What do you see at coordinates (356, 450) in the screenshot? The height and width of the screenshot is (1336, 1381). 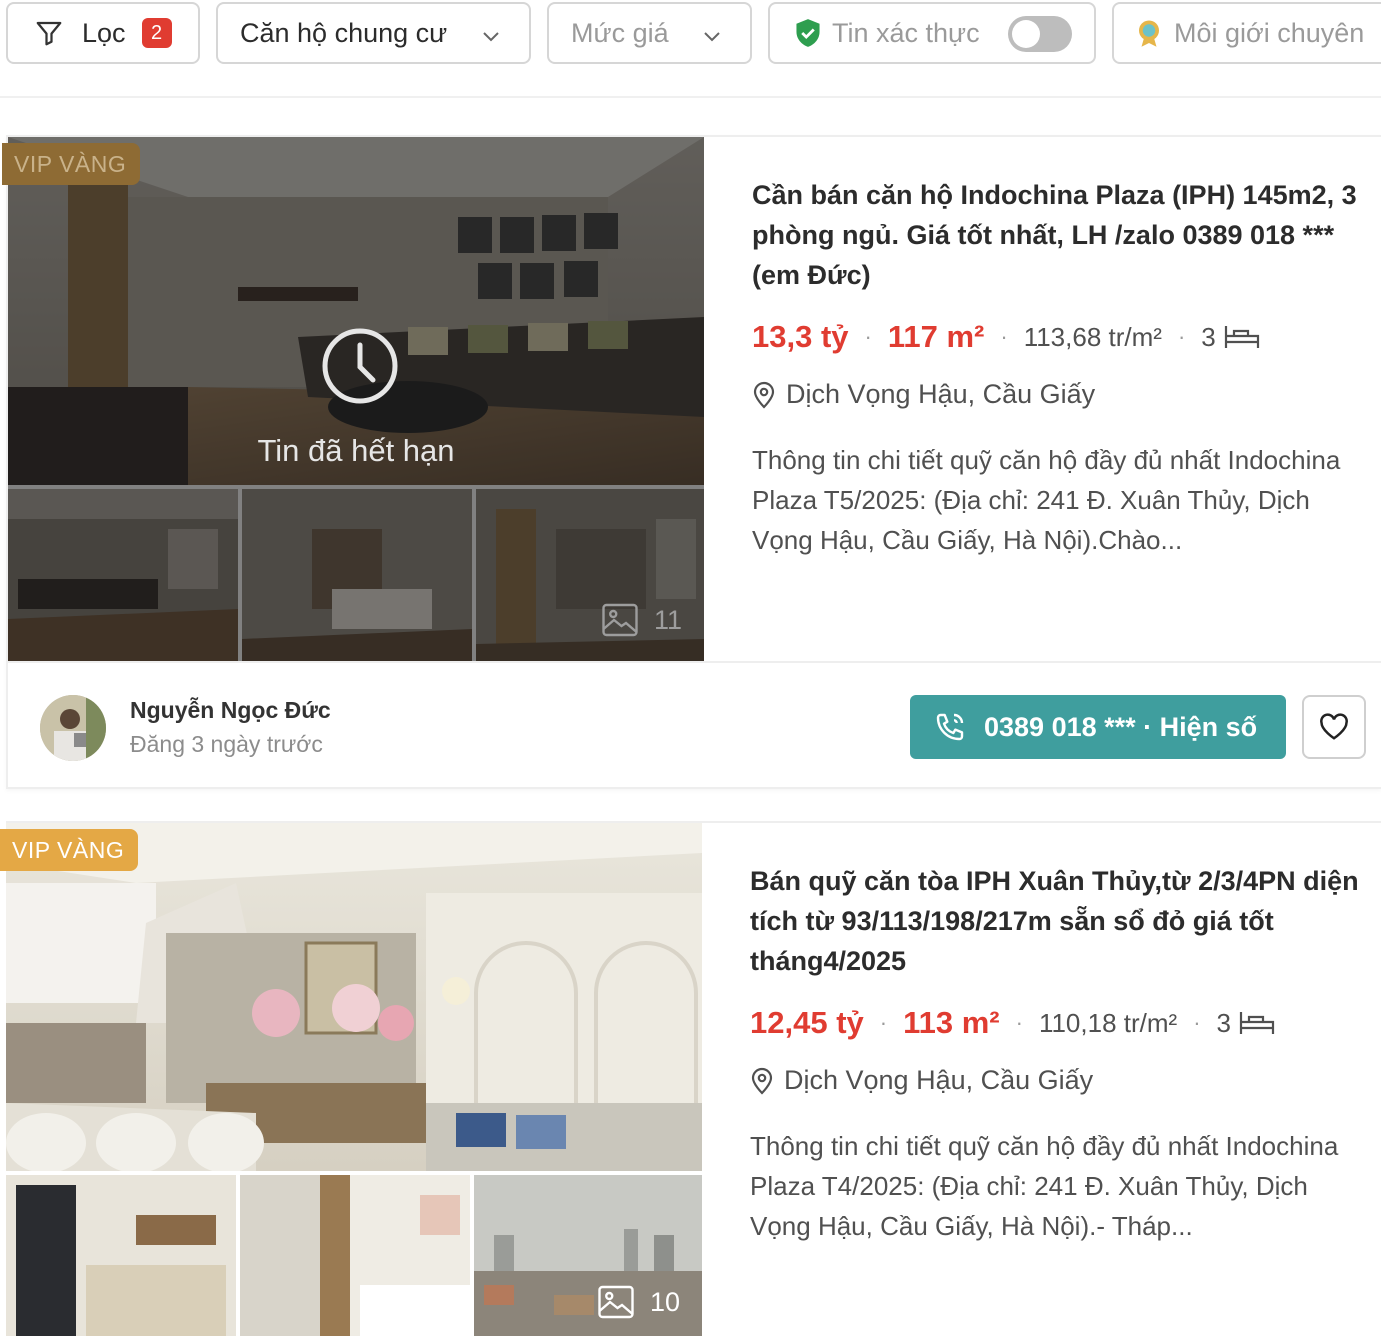 I see `expired-label: Tin đã hết hạn` at bounding box center [356, 450].